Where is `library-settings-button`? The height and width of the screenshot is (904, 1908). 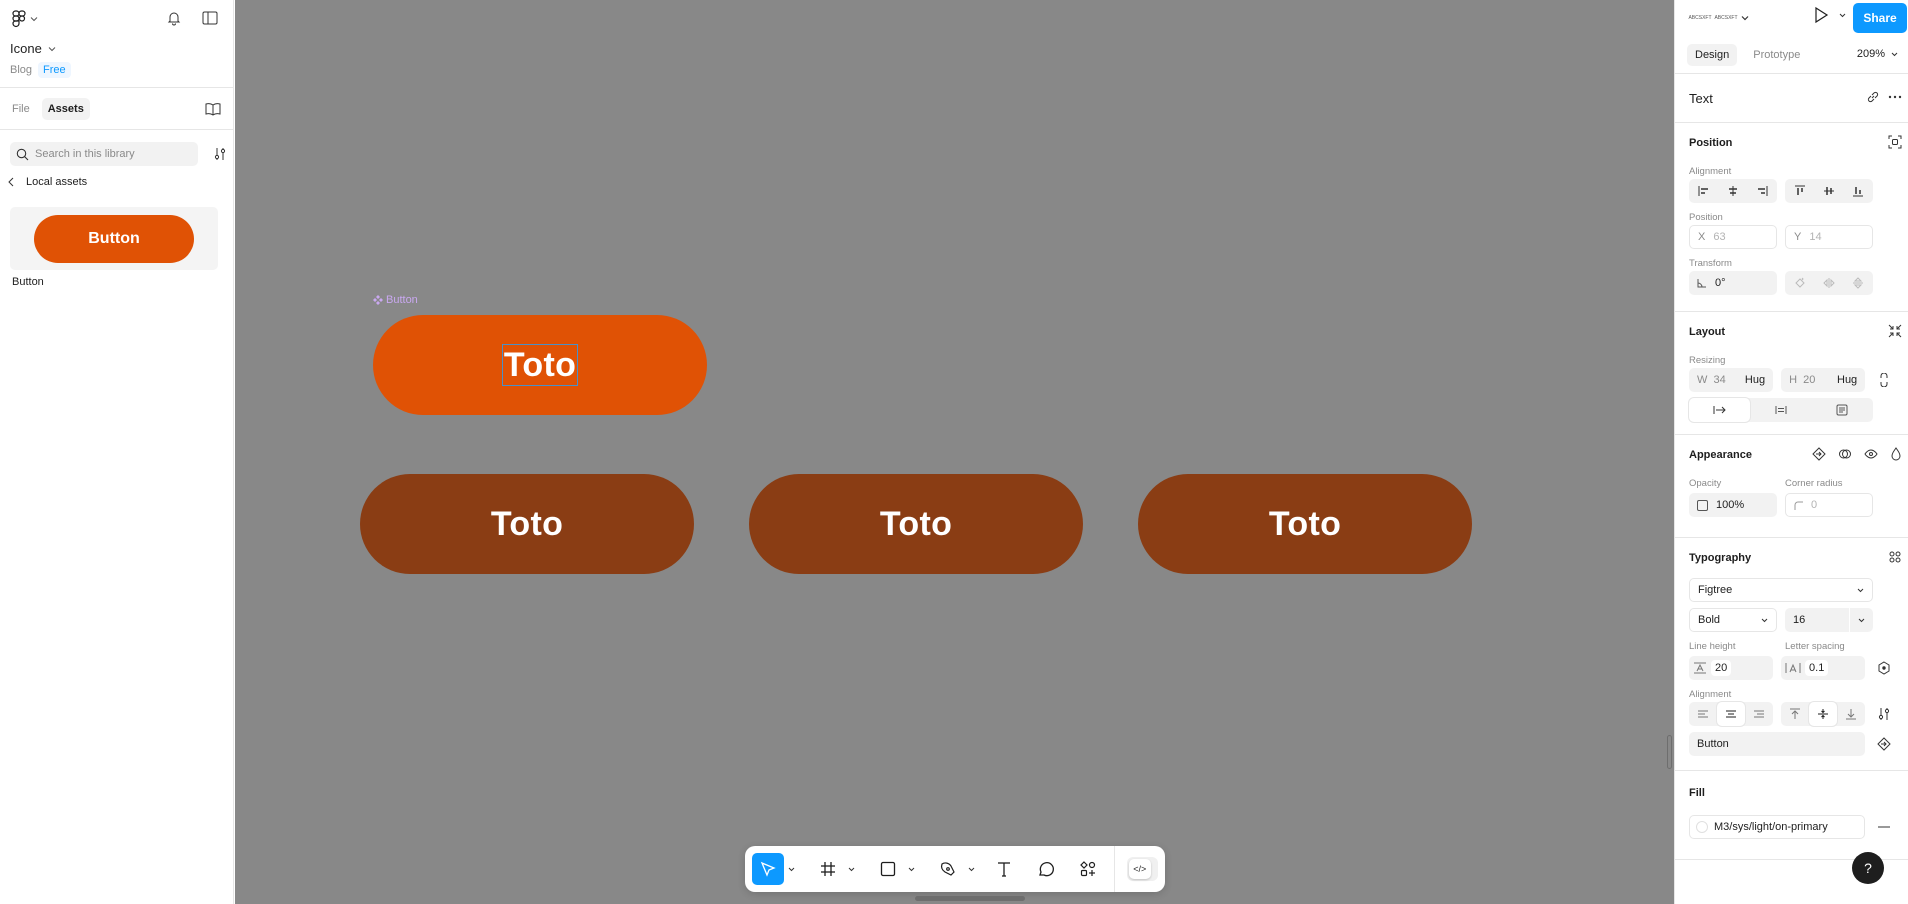 library-settings-button is located at coordinates (220, 154).